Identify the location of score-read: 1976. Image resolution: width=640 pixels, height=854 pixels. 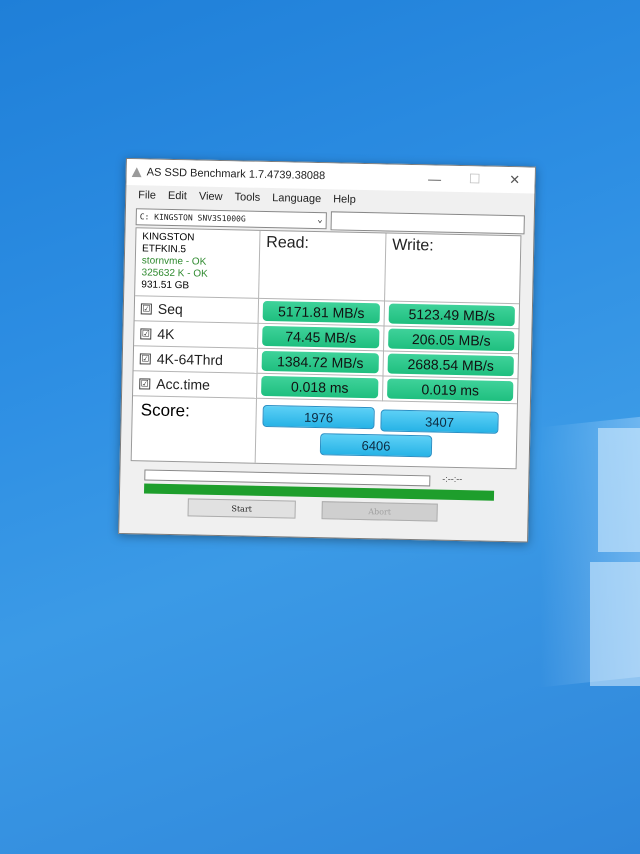
(318, 417).